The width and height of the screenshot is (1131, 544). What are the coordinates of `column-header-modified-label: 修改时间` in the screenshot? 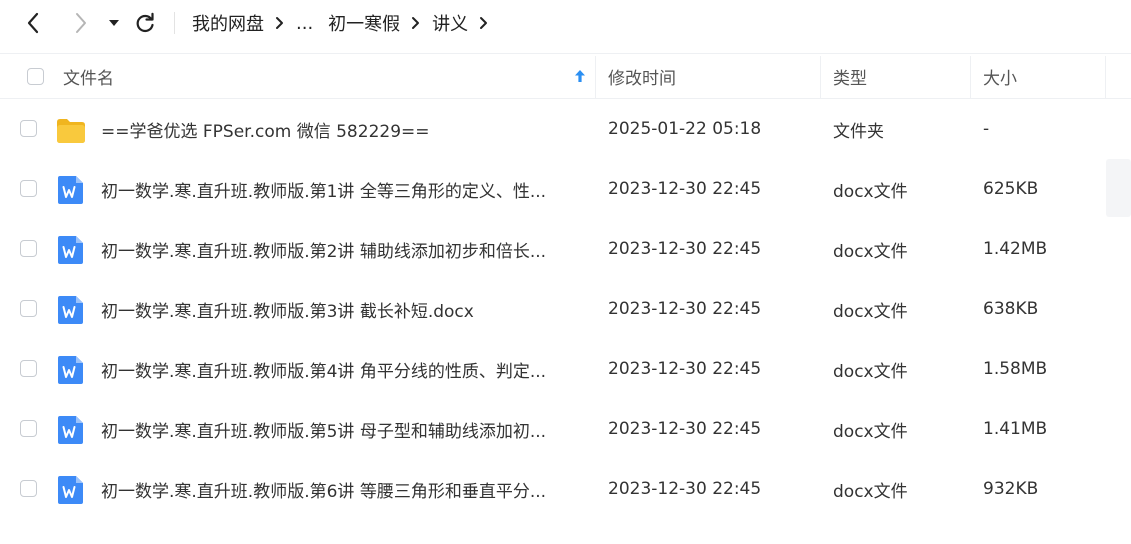 It's located at (642, 78).